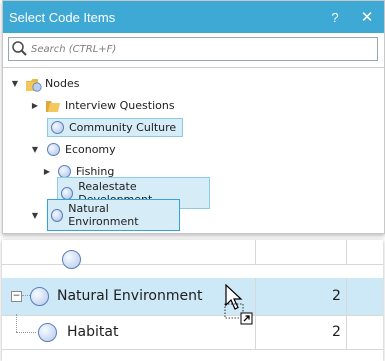 This screenshot has height=361, width=385. I want to click on drag-cursor-icon, so click(242, 306).